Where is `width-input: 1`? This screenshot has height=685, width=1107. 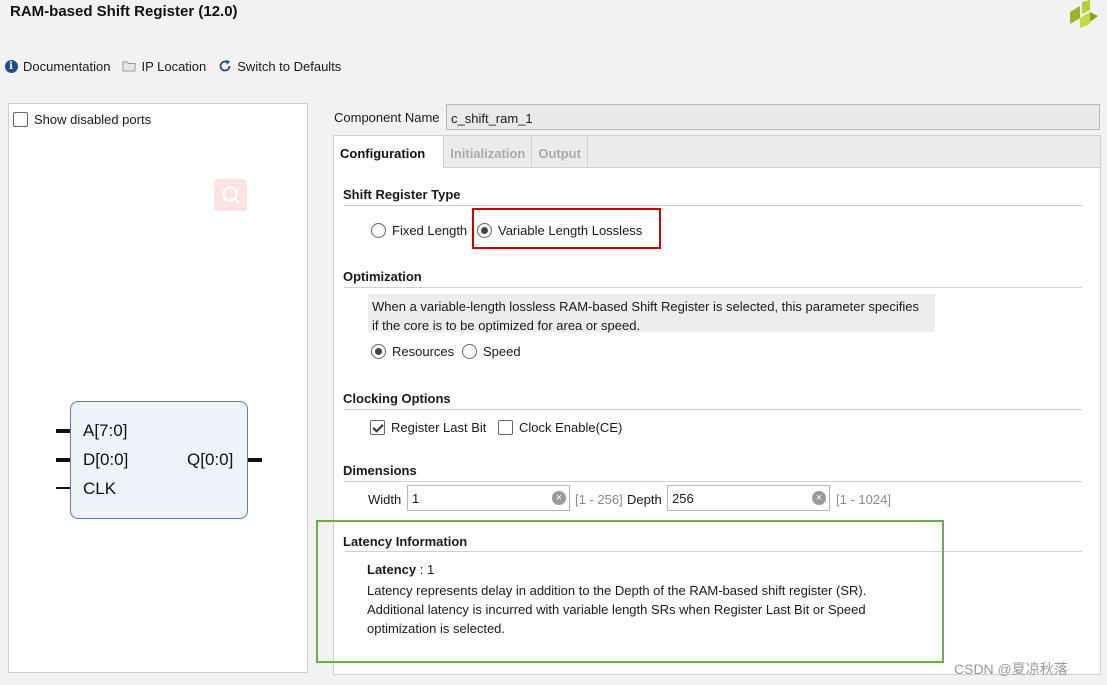 width-input: 1 is located at coordinates (488, 498).